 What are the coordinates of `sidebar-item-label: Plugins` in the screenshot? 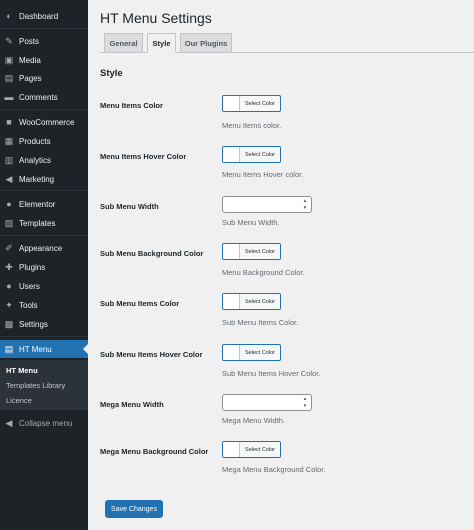 It's located at (32, 267).